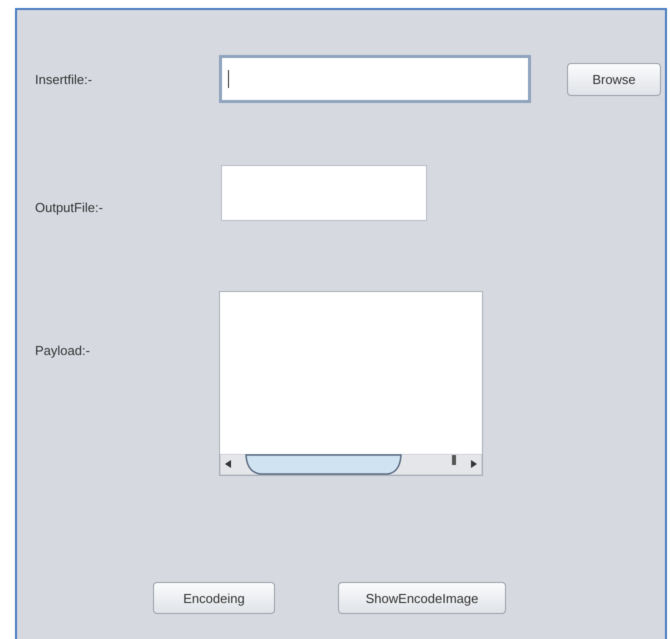 This screenshot has width=670, height=639. What do you see at coordinates (422, 598) in the screenshot?
I see `action-button: ShowEncodeImage` at bounding box center [422, 598].